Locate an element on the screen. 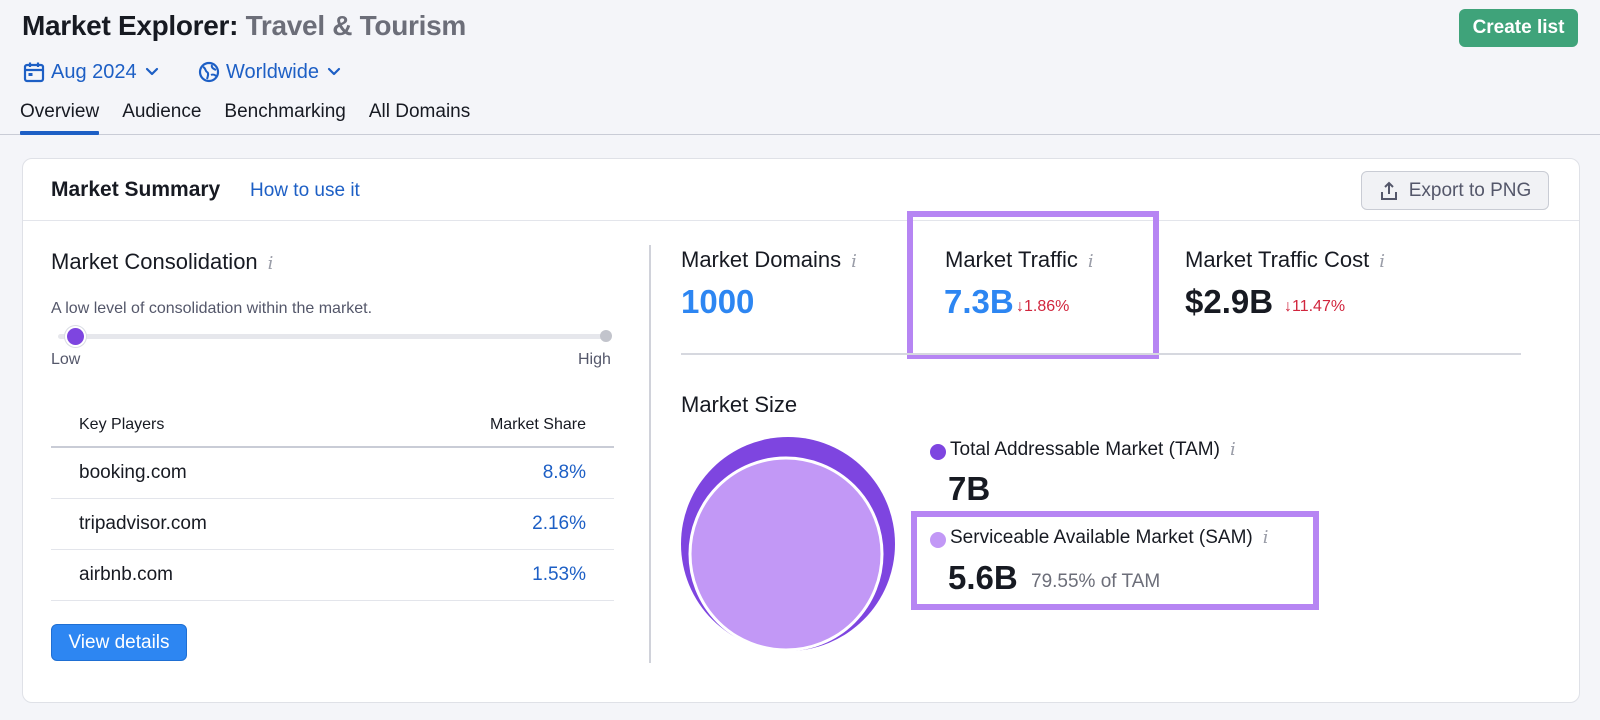  consolidation-level-marker is located at coordinates (75, 336).